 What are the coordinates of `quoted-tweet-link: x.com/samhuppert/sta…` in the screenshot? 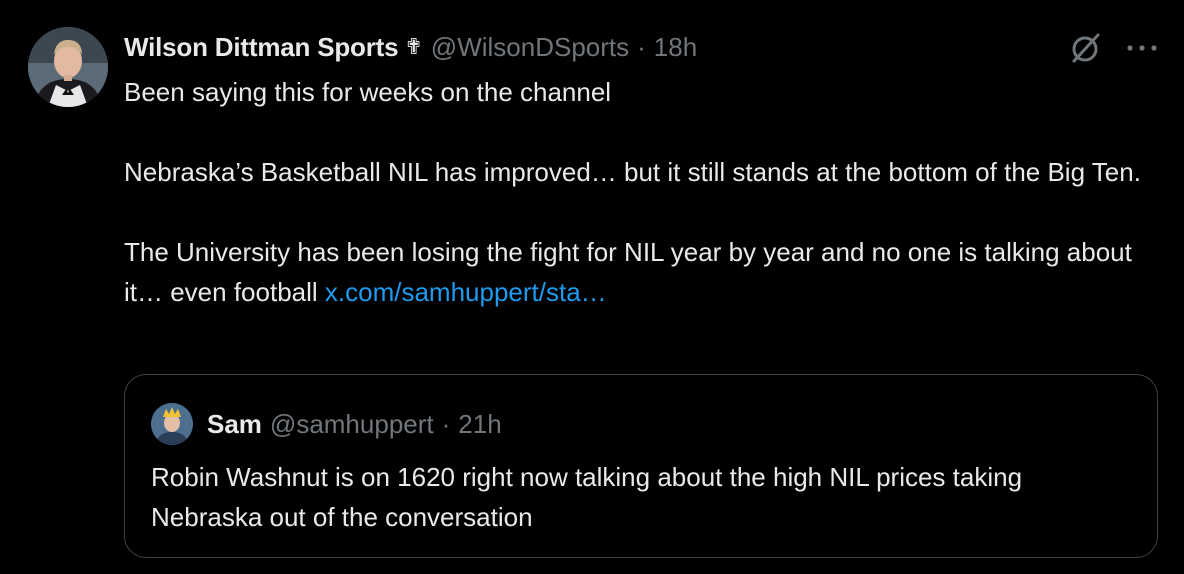 It's located at (466, 292).